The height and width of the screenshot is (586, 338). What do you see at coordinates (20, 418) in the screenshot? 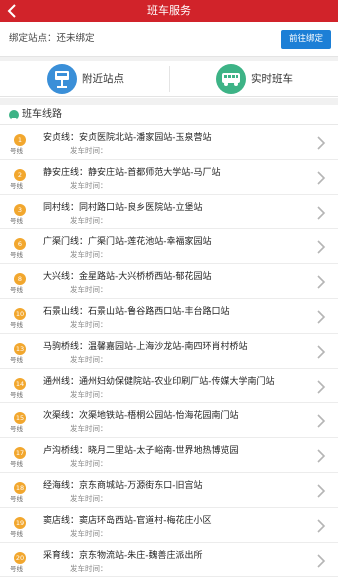
I see `route-number-badge: 15` at bounding box center [20, 418].